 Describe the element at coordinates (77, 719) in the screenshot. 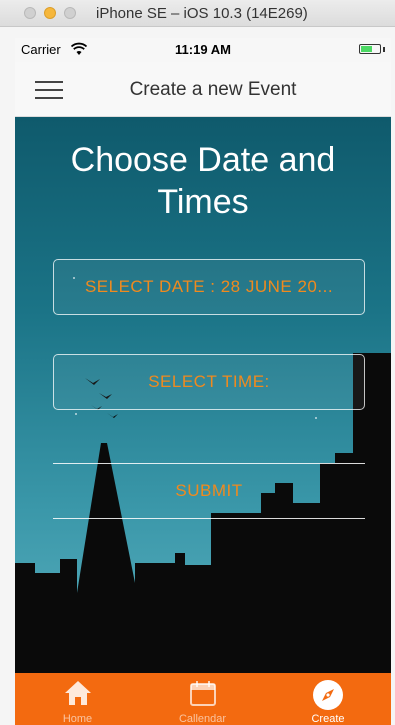

I see `tab-home-label: Home` at that location.